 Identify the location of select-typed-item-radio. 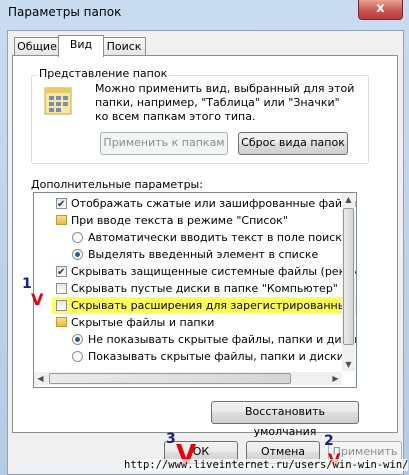
(77, 254).